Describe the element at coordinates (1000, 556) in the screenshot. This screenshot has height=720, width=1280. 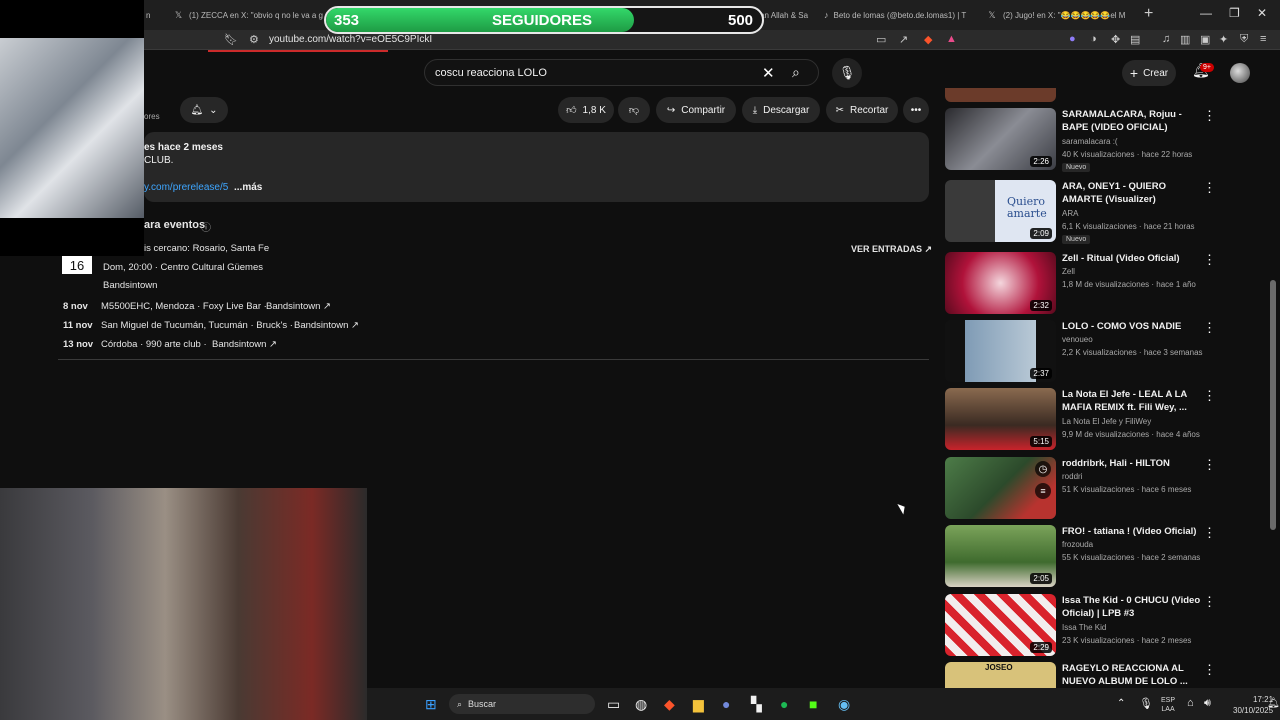
I see `video-thumbnail: 2:05` at that location.